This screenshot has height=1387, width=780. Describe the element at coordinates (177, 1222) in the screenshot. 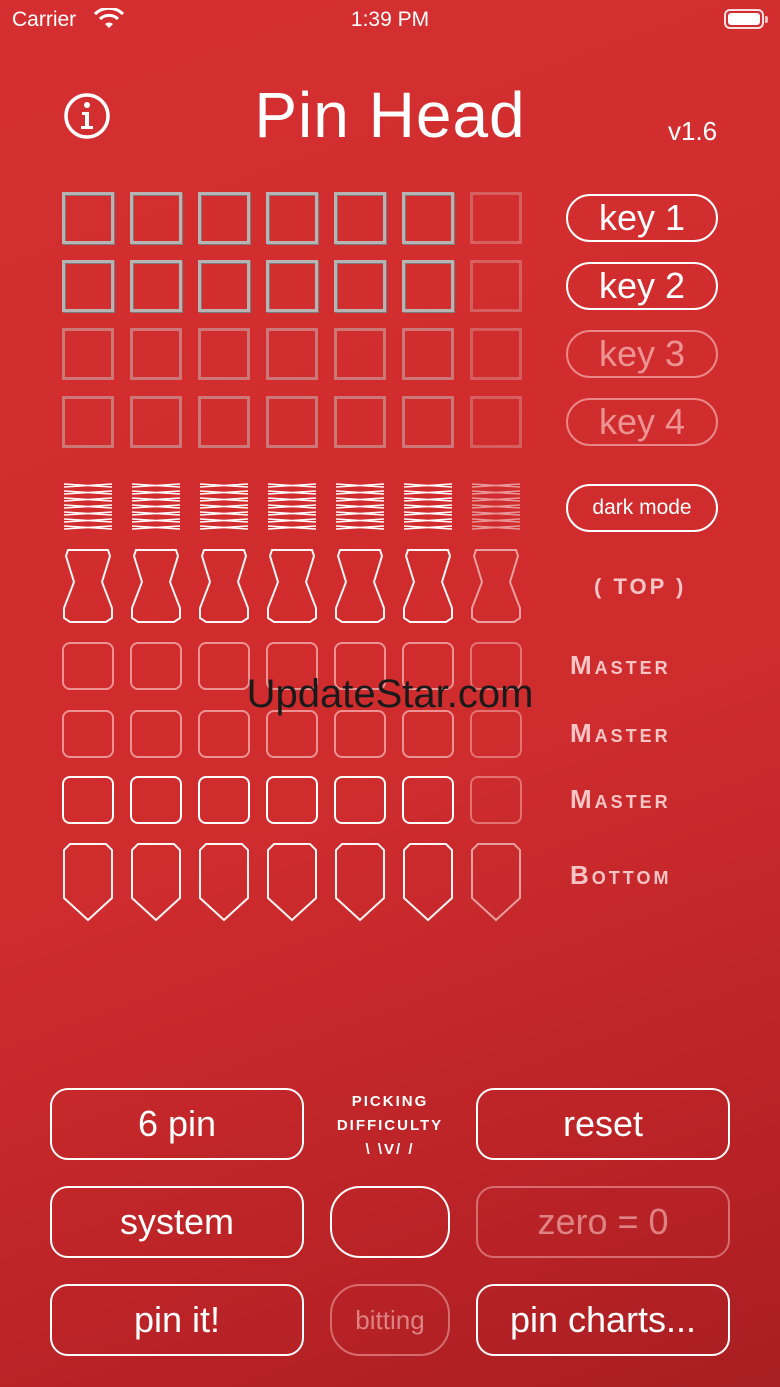

I see `system-button: system` at that location.